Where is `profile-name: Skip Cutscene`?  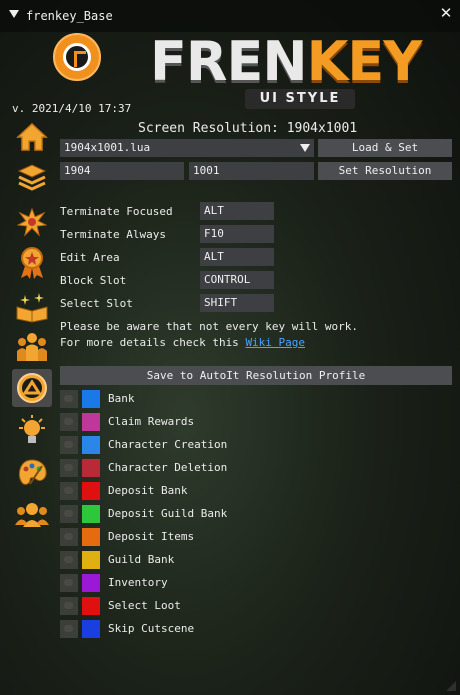 profile-name: Skip Cutscene is located at coordinates (151, 628).